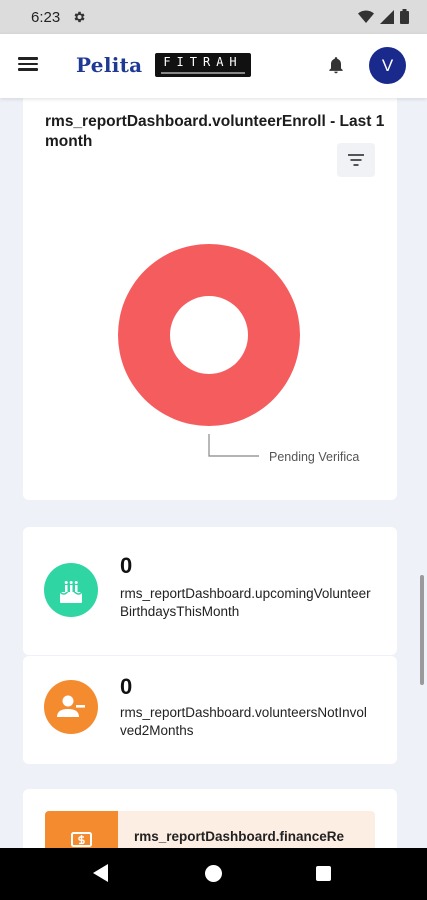  I want to click on fitrah-logo: FITRAH, so click(203, 65).